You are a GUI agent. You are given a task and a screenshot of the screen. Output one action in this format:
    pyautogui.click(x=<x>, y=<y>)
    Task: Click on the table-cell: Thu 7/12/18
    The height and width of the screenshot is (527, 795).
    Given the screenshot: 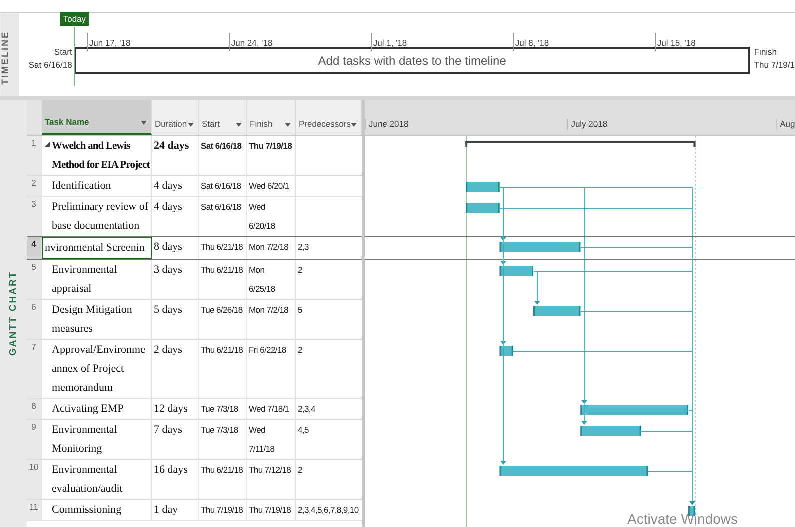 What is the action you would take?
    pyautogui.click(x=271, y=479)
    